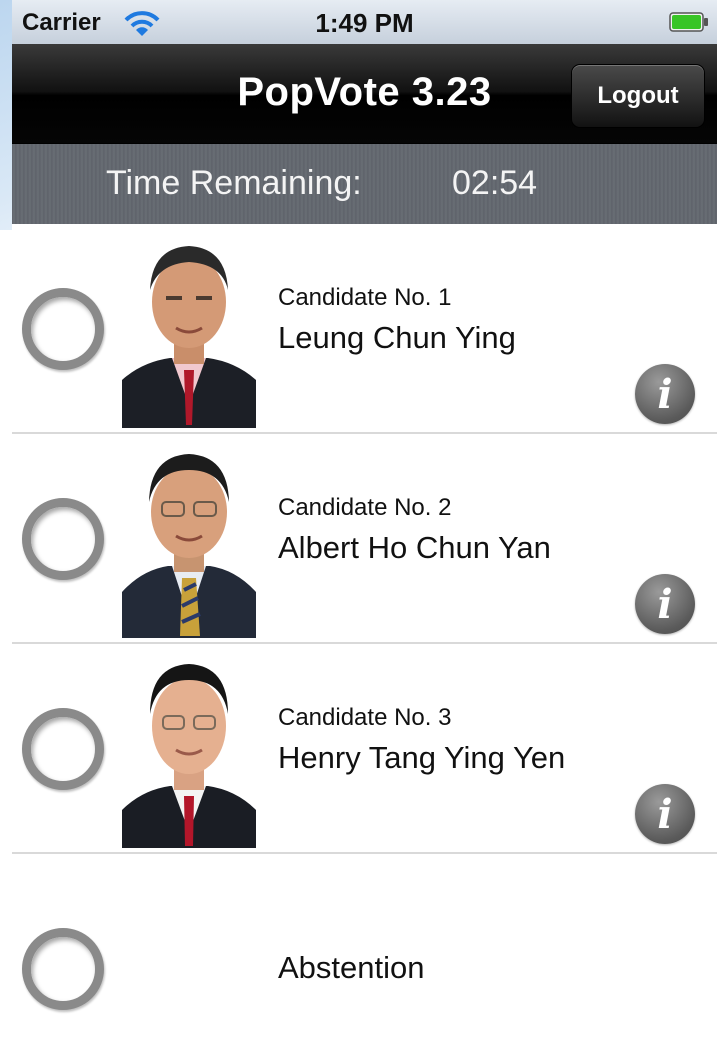  I want to click on navigation-bar: PopVote 3.23 Logout, so click(364, 94).